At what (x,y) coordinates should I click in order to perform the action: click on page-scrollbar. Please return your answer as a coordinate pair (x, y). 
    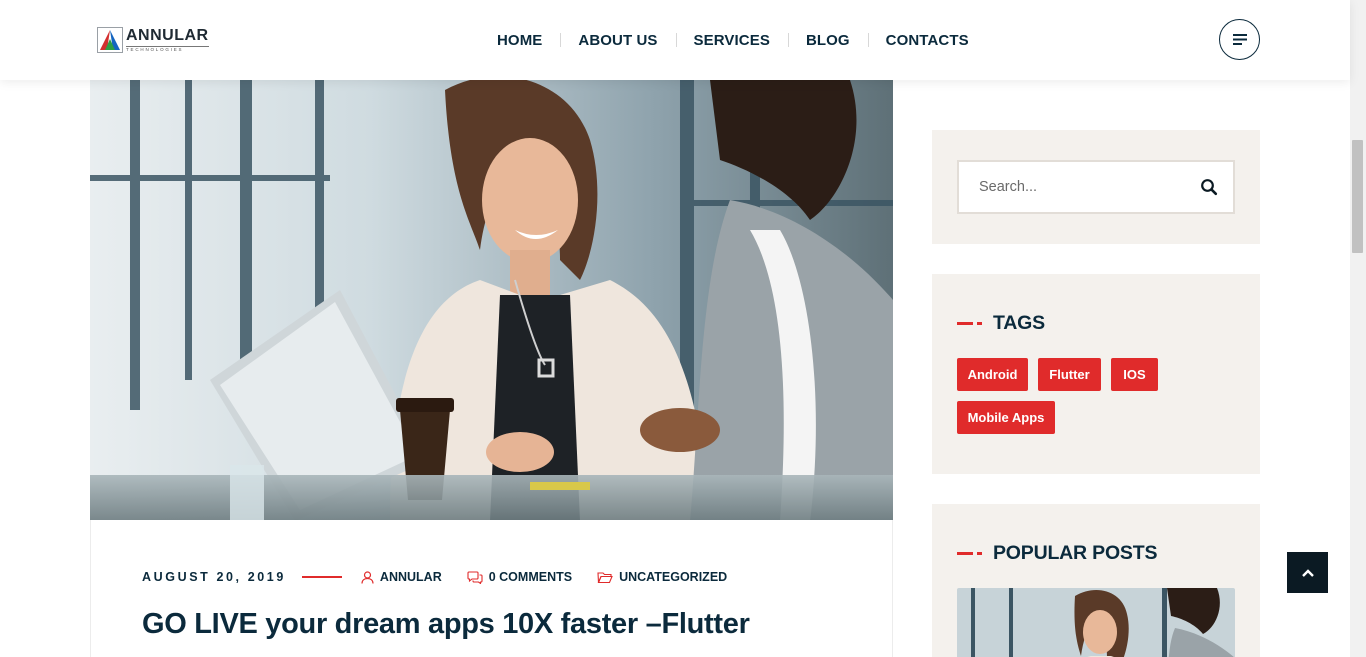
    Looking at the image, I should click on (1358, 328).